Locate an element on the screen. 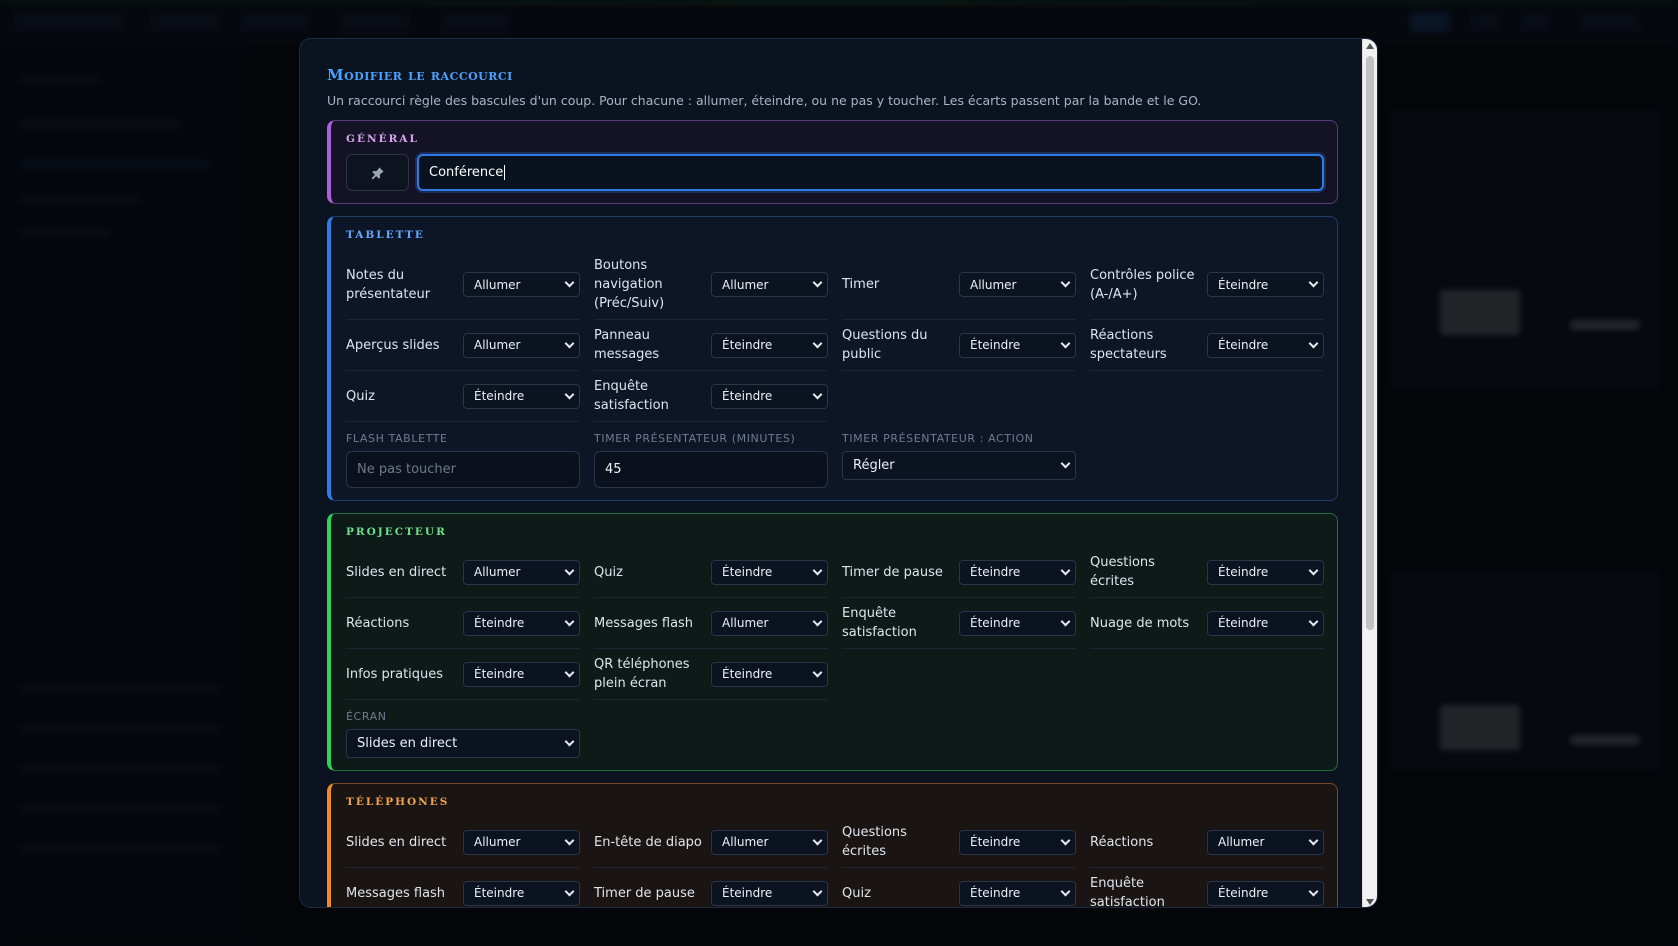 This screenshot has height=946, width=1678. text-caret is located at coordinates (505, 172).